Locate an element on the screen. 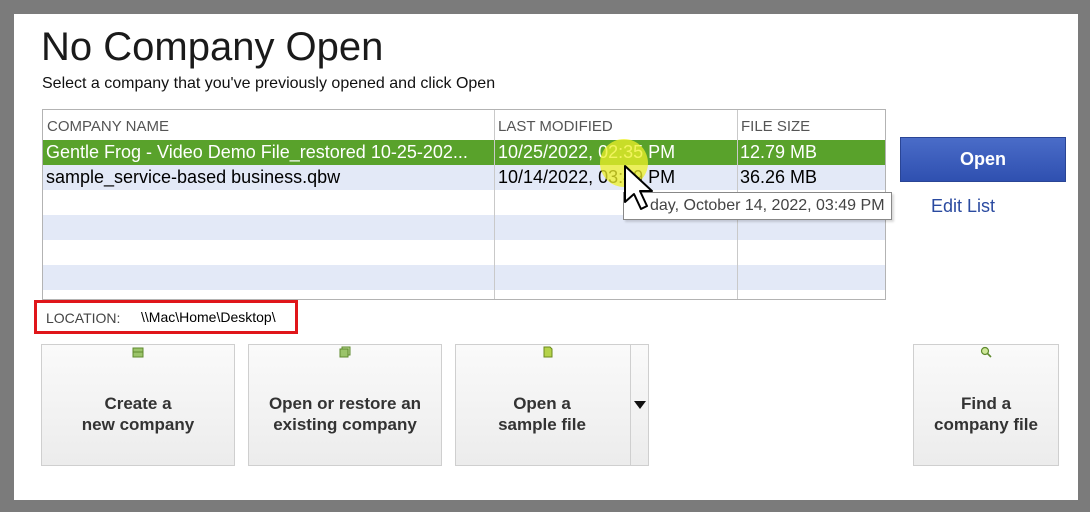 The height and width of the screenshot is (512, 1090). dropdown-arrow-icon is located at coordinates (640, 405).